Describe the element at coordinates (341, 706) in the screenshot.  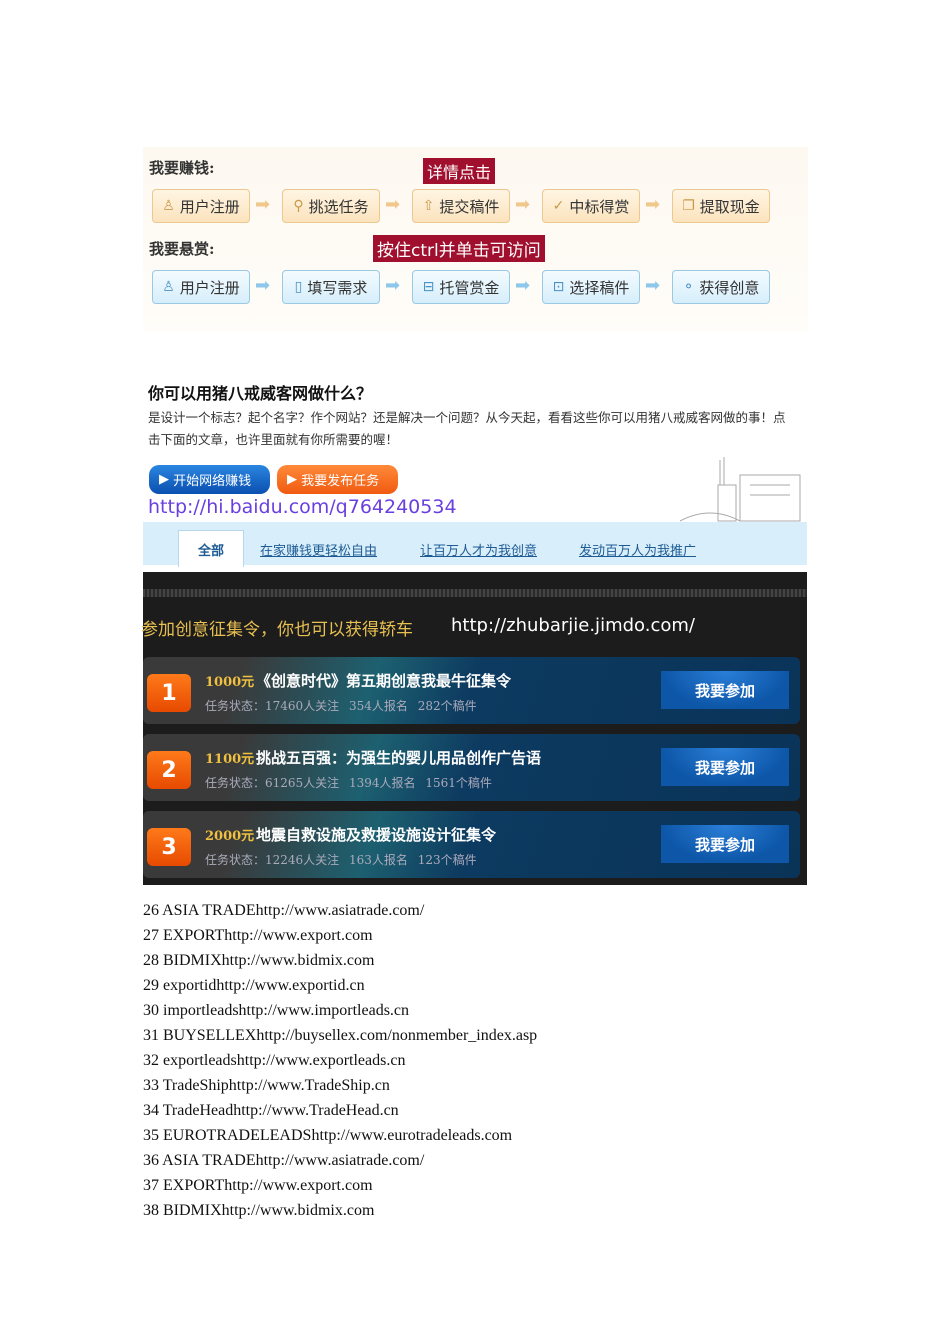
I see `contest-status: 任务状态：17460人关注 354人报名 282个稿件` at that location.